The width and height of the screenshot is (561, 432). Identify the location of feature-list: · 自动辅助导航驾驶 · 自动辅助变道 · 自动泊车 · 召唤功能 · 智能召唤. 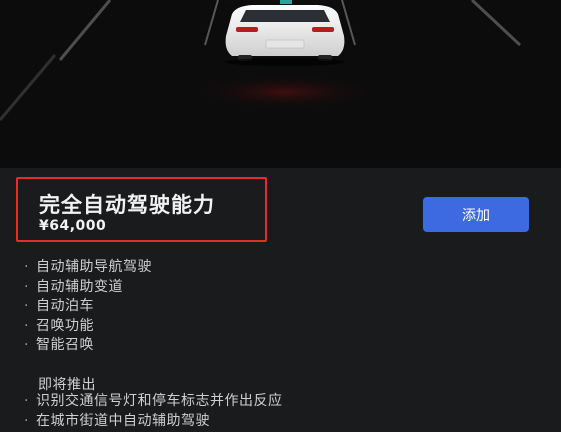
(88, 307).